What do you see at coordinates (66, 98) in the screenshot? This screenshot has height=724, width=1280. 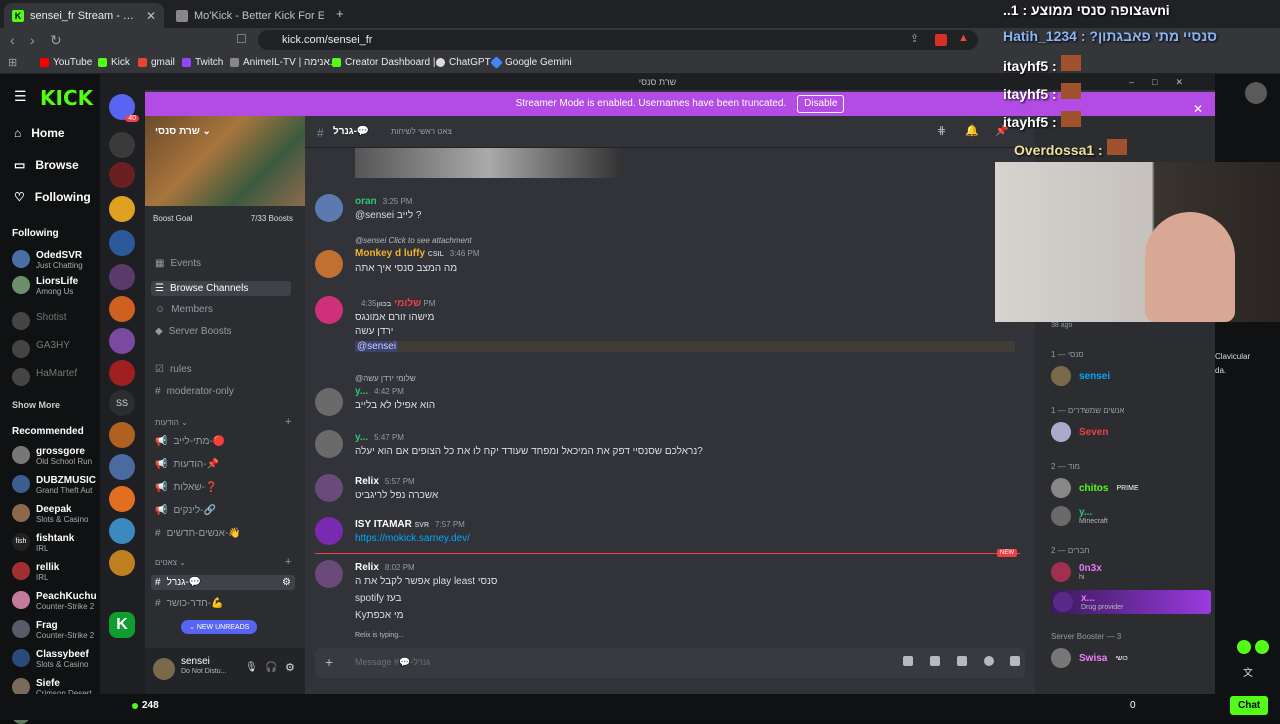 I see `kick-logo: KICK` at bounding box center [66, 98].